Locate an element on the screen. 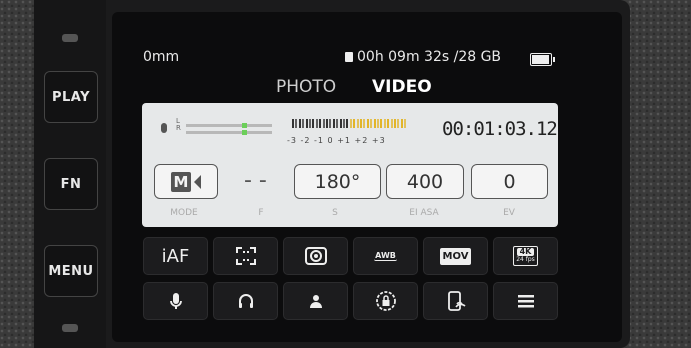 The image size is (691, 348). awb-label: AWB is located at coordinates (385, 256).